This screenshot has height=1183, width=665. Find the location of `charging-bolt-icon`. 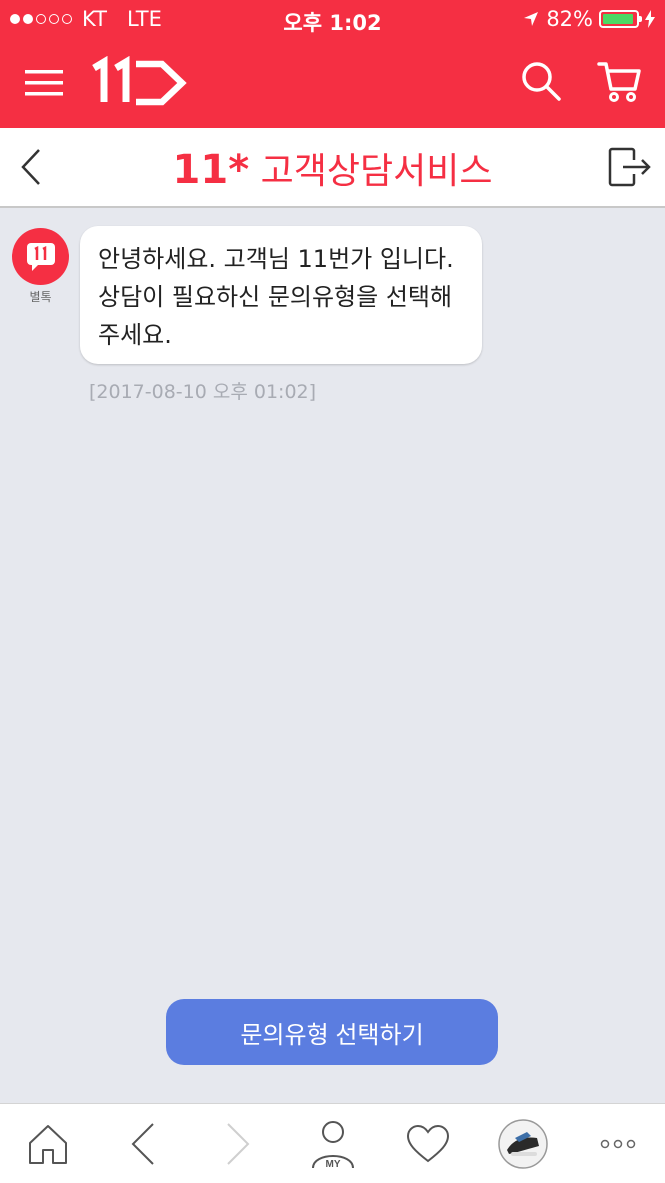

charging-bolt-icon is located at coordinates (650, 19).